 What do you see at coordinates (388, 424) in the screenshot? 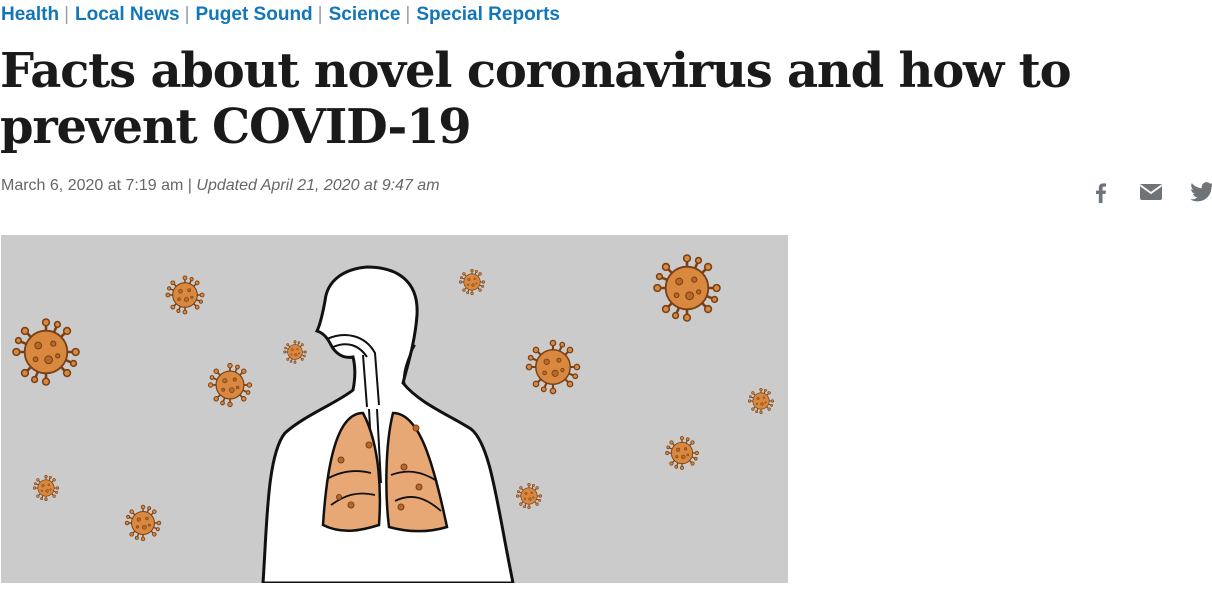
I see `person-silhouette` at bounding box center [388, 424].